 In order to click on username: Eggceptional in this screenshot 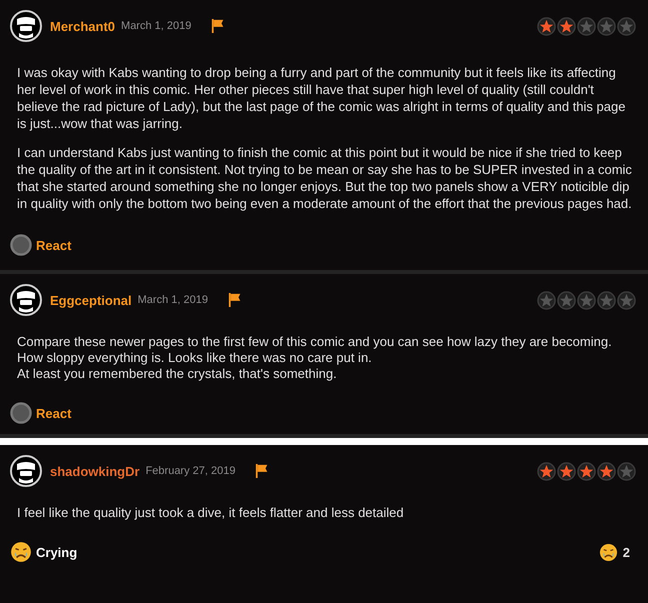, I will do `click(91, 300)`.